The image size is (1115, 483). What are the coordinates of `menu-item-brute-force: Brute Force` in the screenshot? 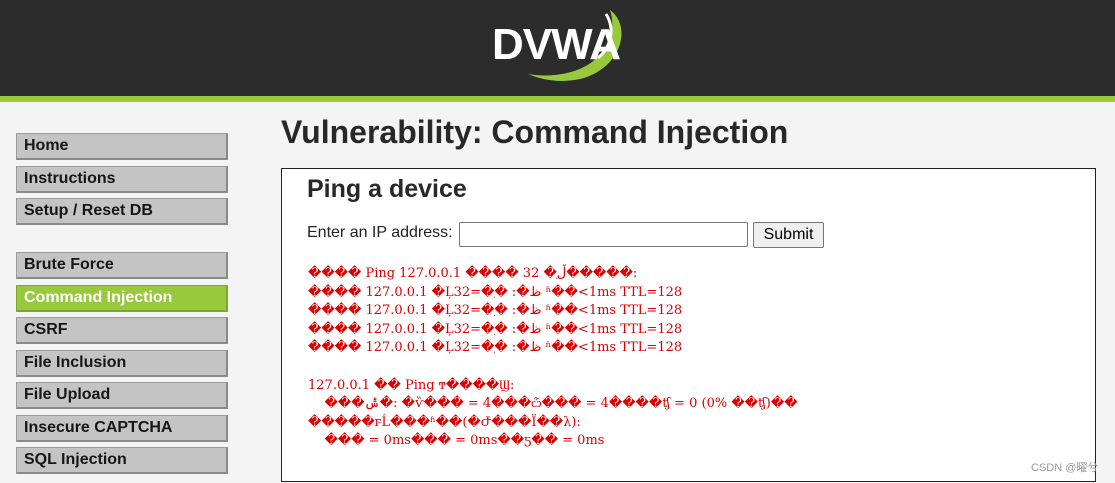 It's located at (122, 265).